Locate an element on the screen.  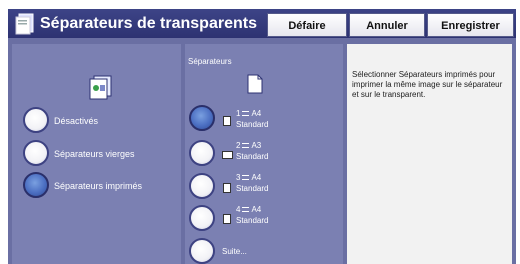
option-blank-separators-label: Séparateurs vierges is located at coordinates (94, 154).